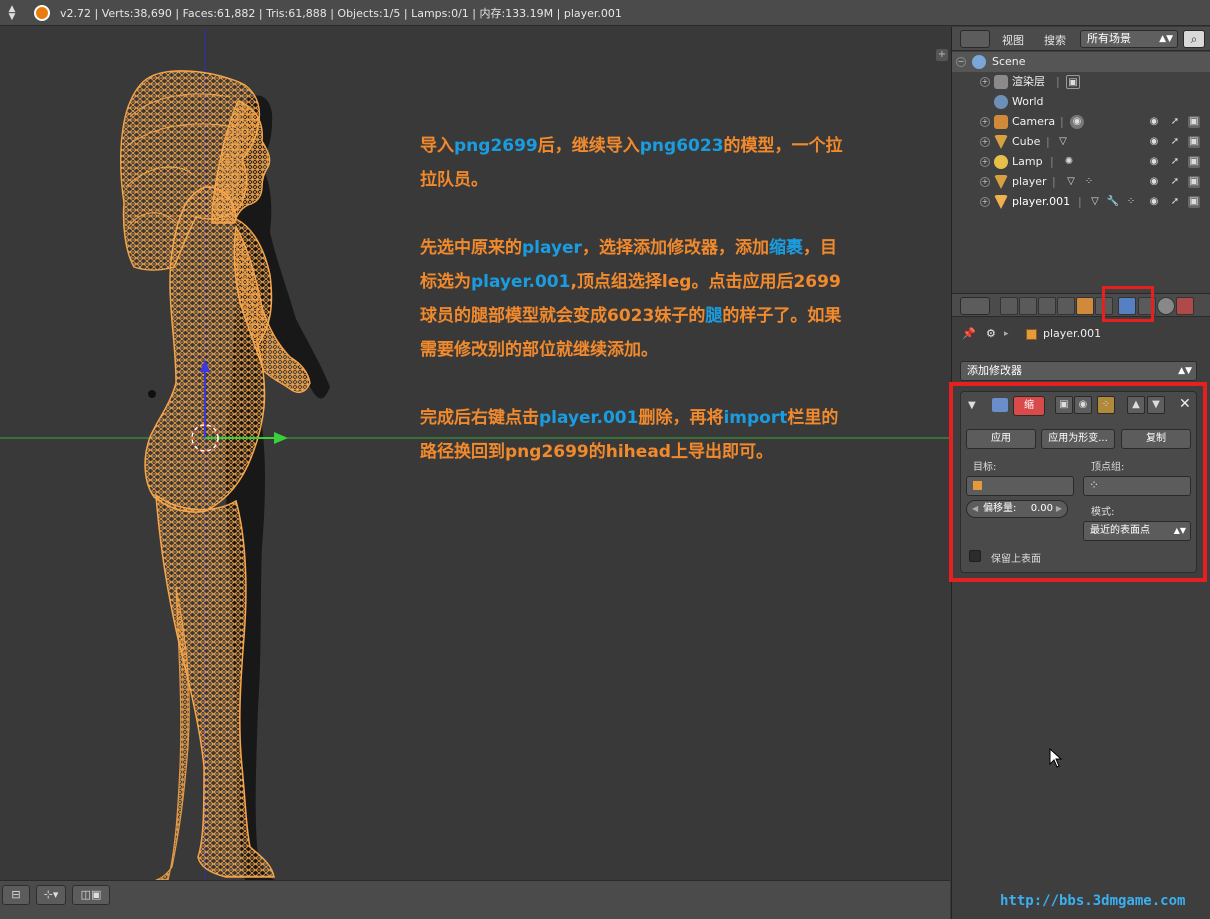  I want to click on vertex-group-field: ⁘, so click(1137, 486).